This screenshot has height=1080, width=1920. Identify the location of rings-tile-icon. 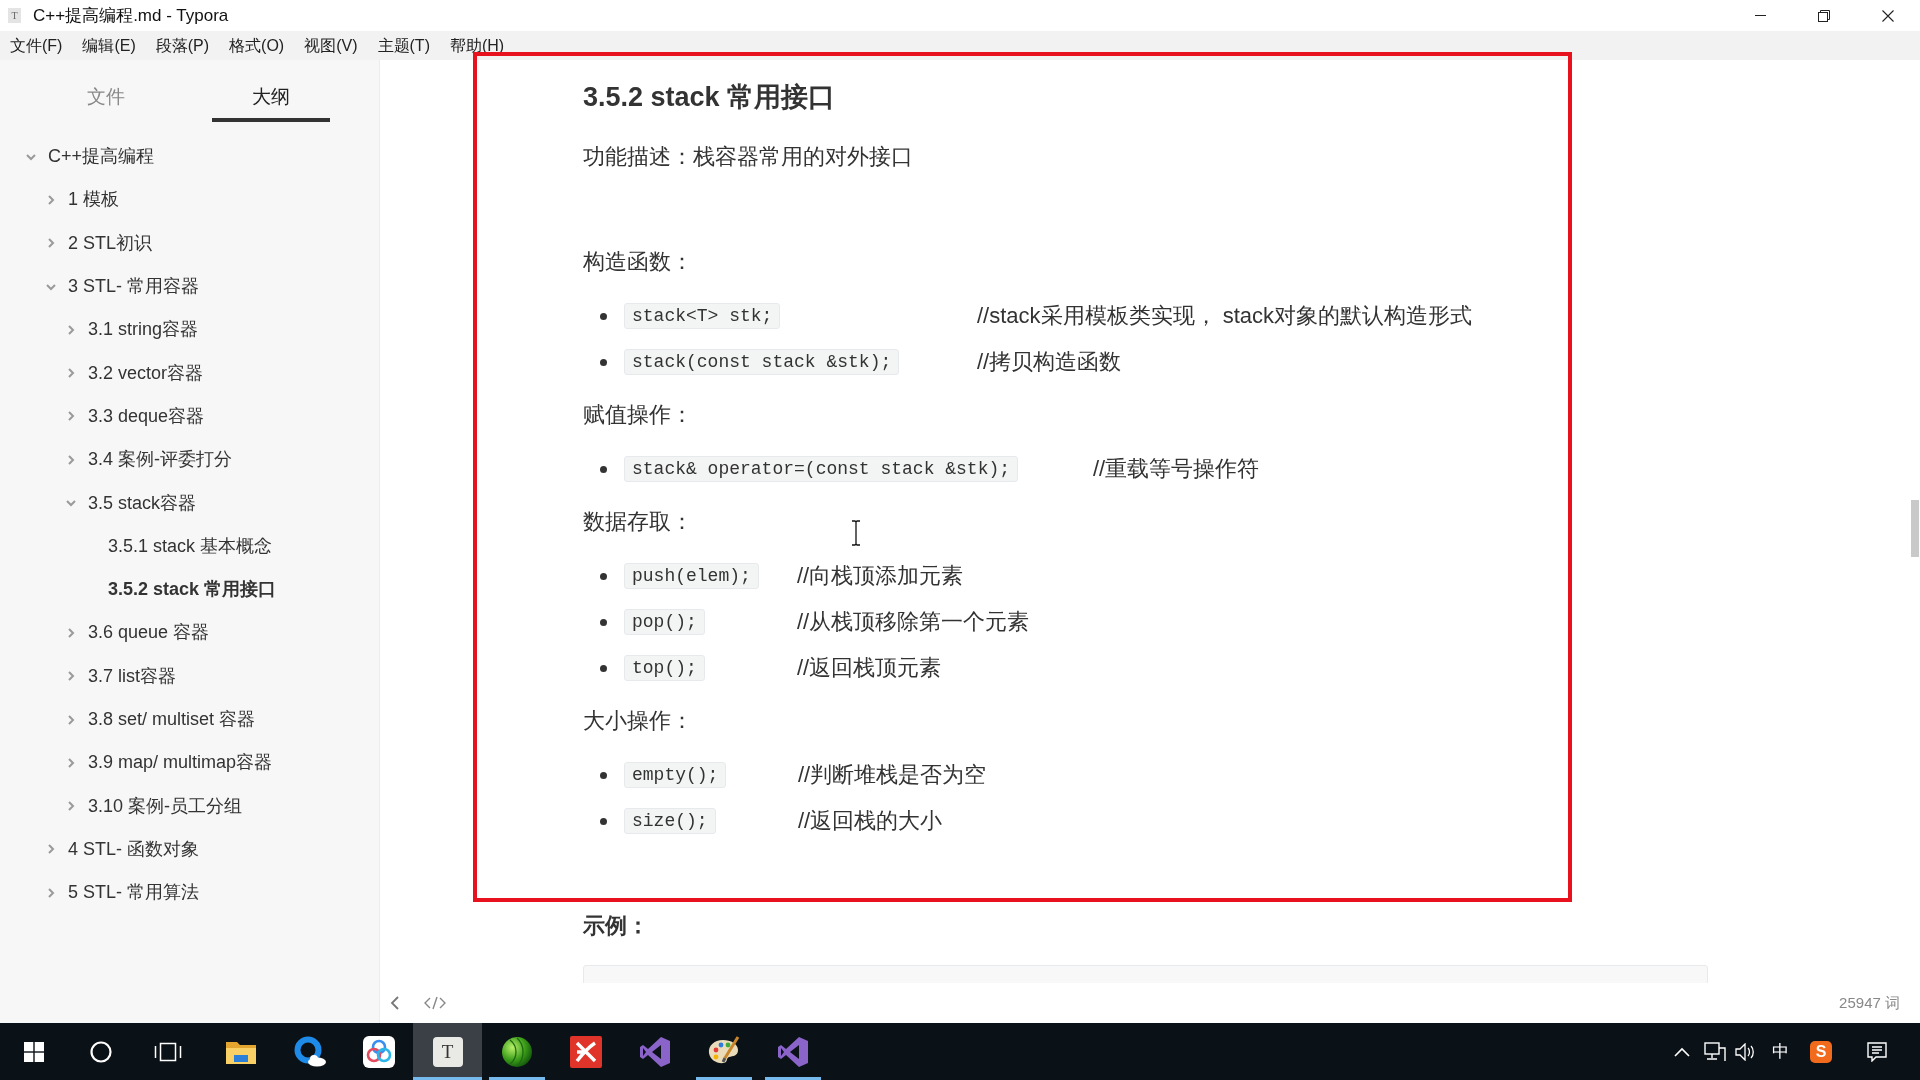
(378, 1051).